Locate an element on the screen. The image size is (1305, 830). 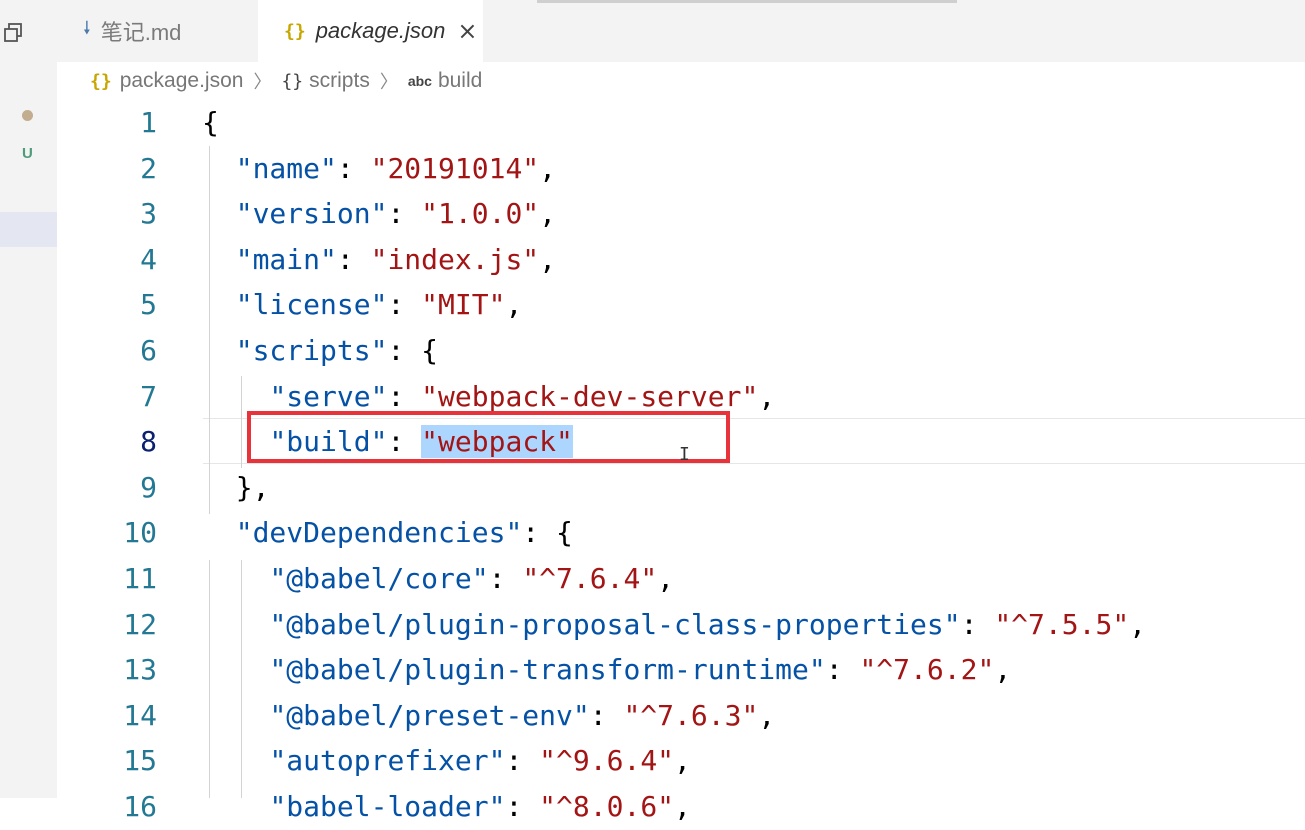
code-line: 6 "scripts": { is located at coordinates (681, 351).